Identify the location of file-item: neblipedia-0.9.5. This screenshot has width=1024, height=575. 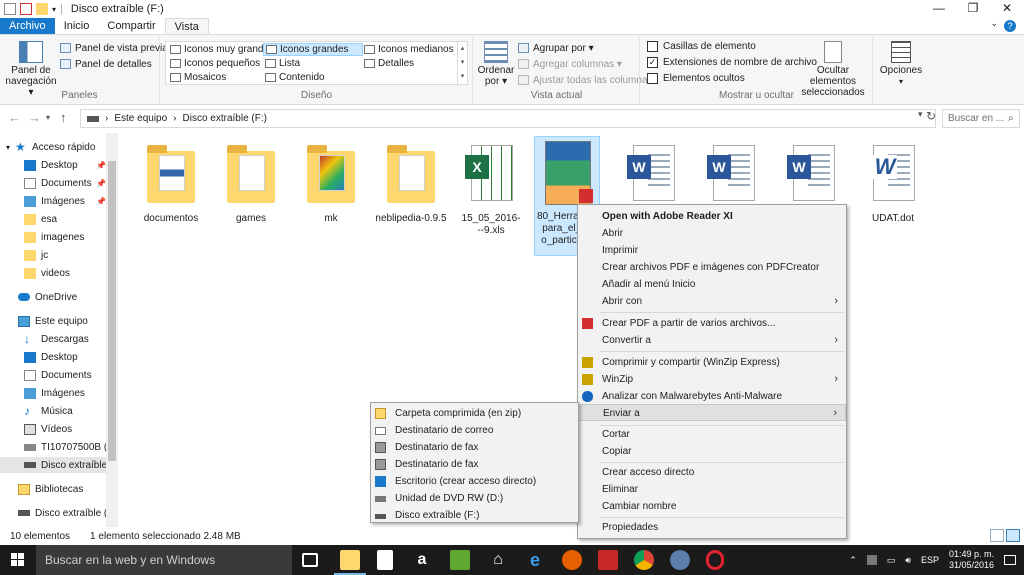
(411, 182).